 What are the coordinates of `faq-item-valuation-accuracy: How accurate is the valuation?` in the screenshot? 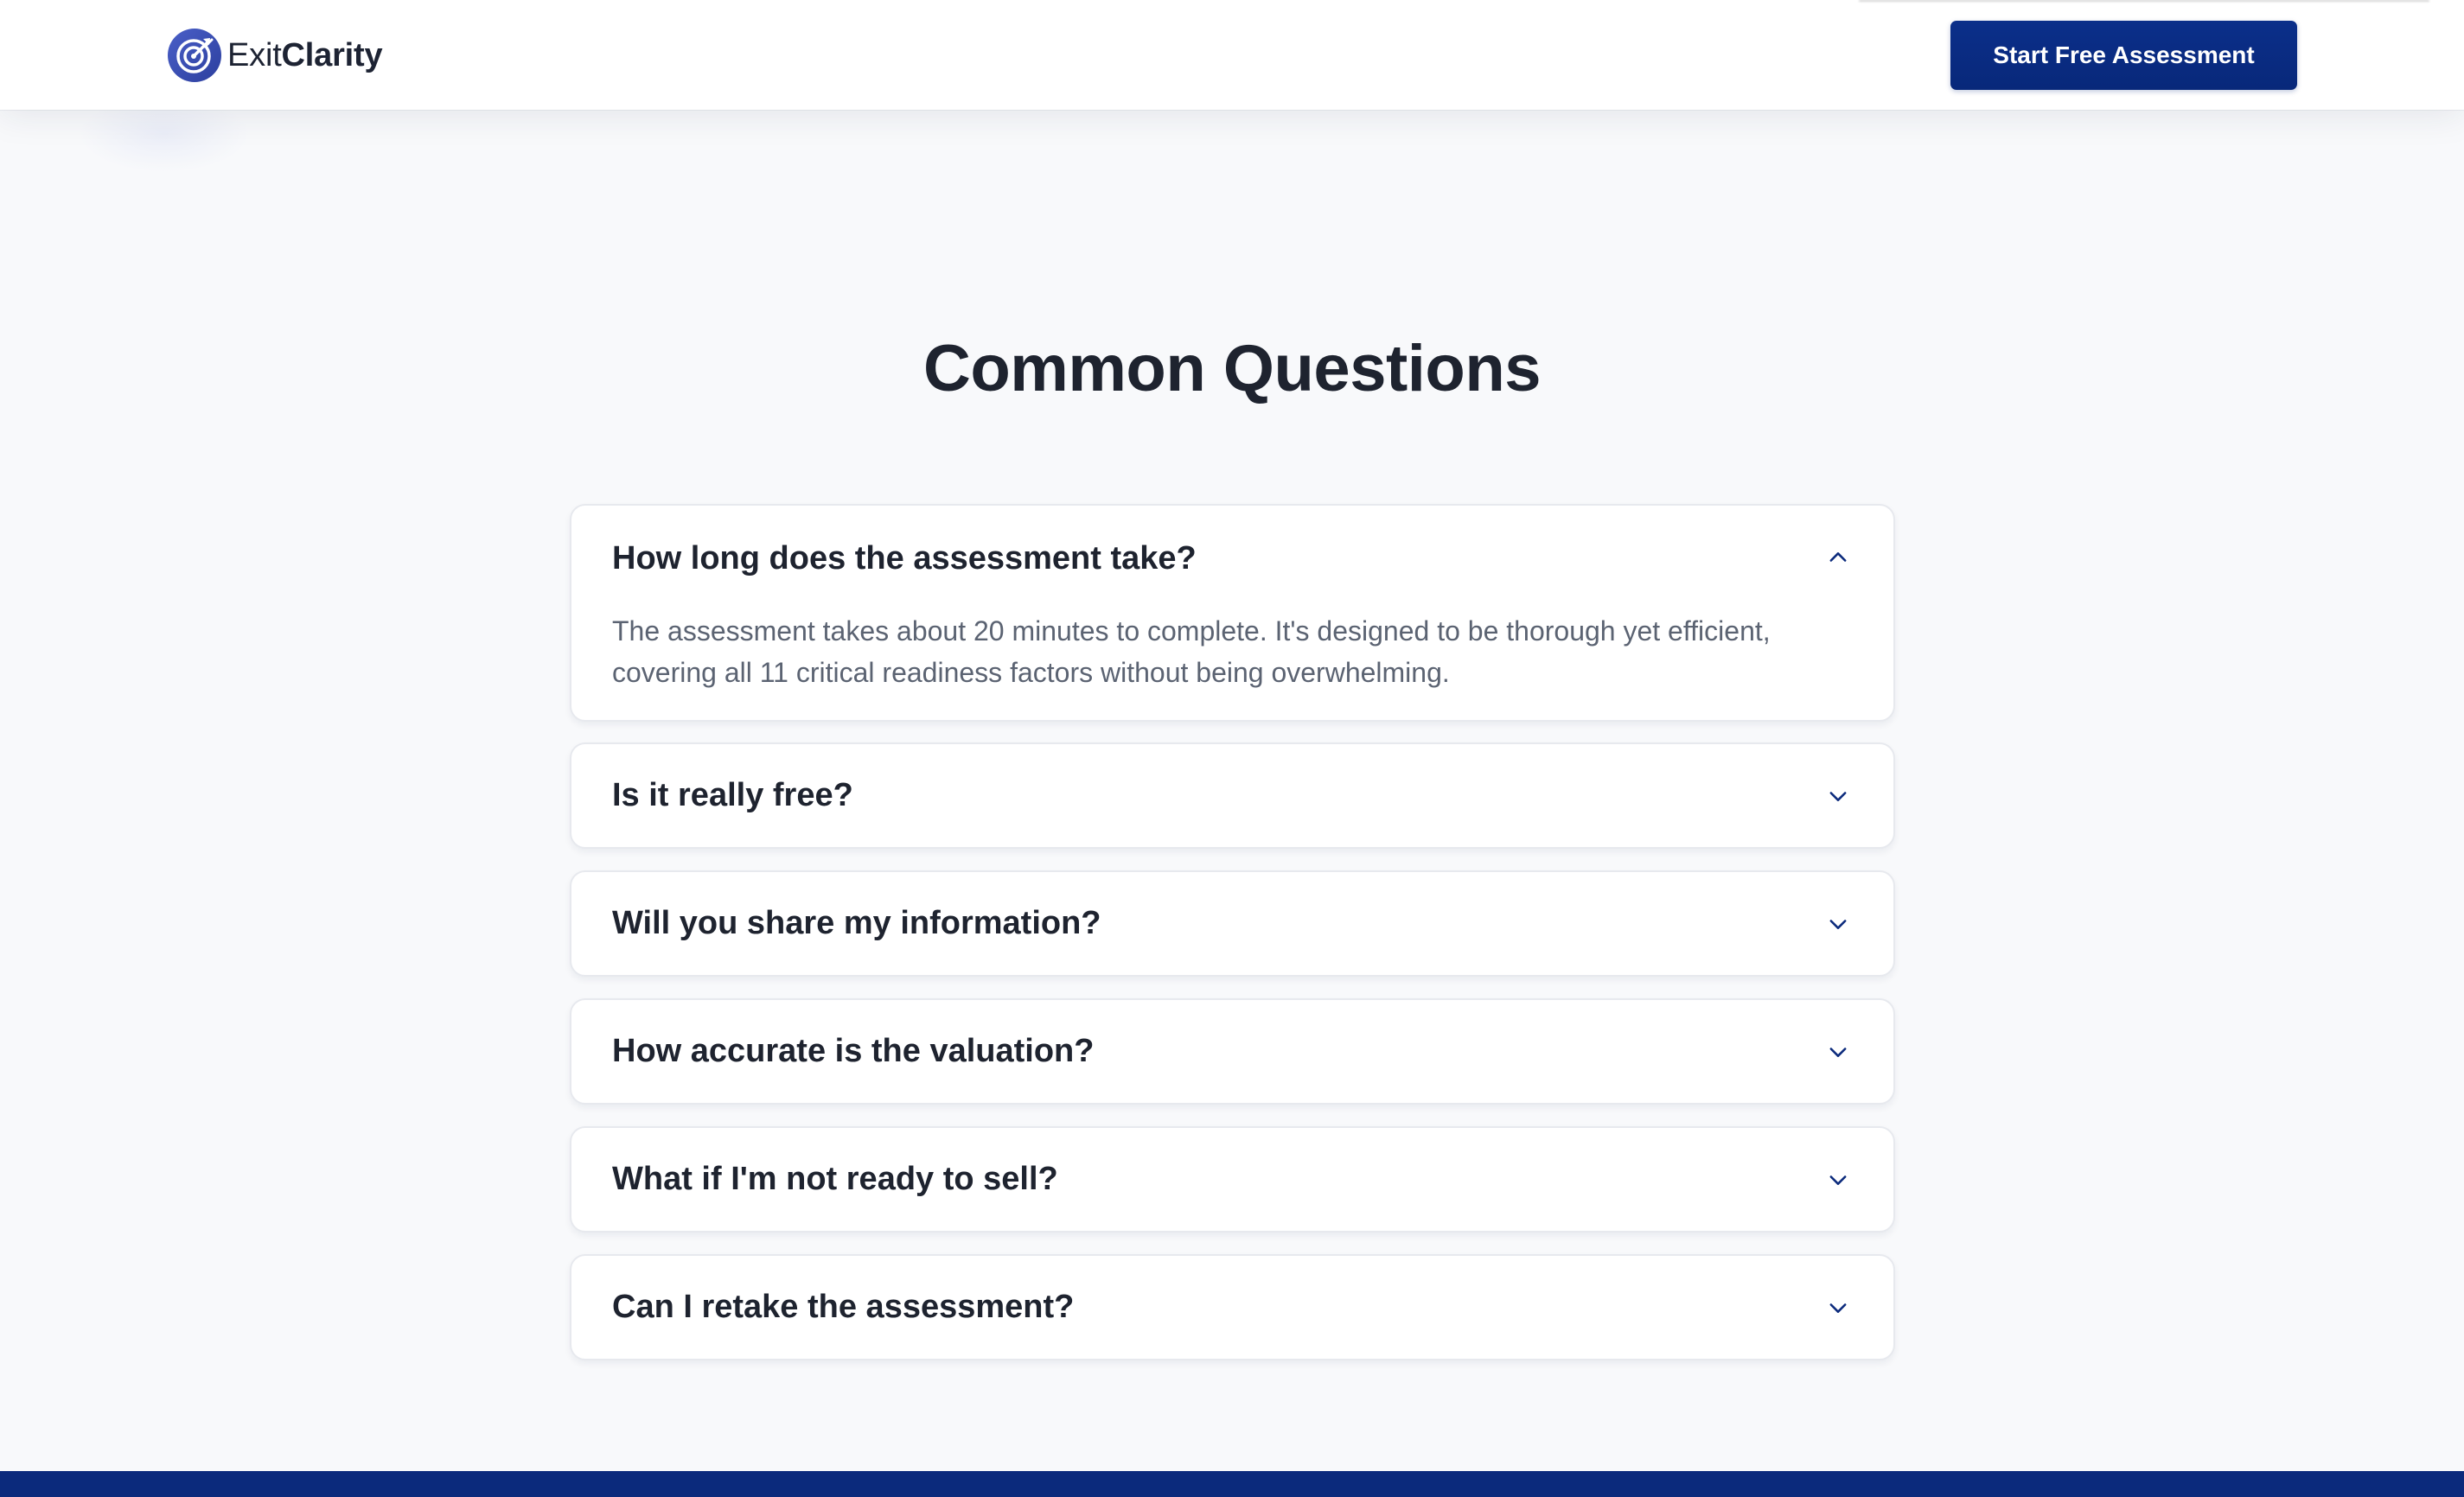 It's located at (1232, 1051).